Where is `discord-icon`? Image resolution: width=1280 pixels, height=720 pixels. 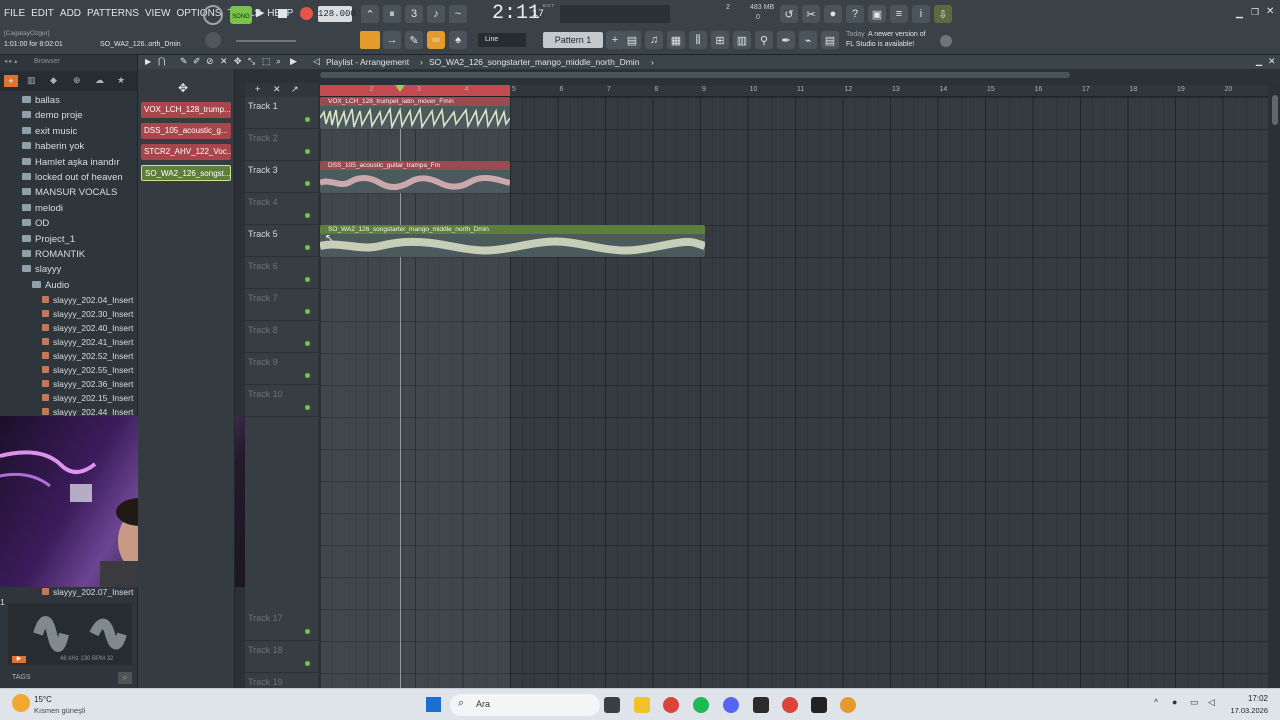
discord-icon is located at coordinates (731, 705).